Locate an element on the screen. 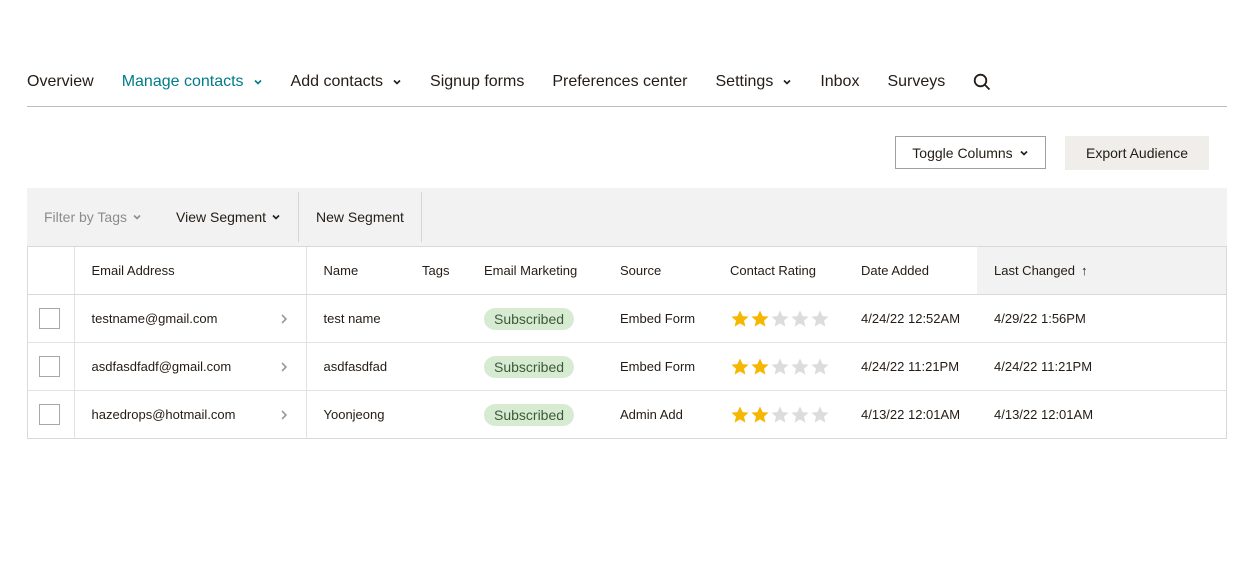  header-last-changed: Last Changed ↑ is located at coordinates (1101, 271).